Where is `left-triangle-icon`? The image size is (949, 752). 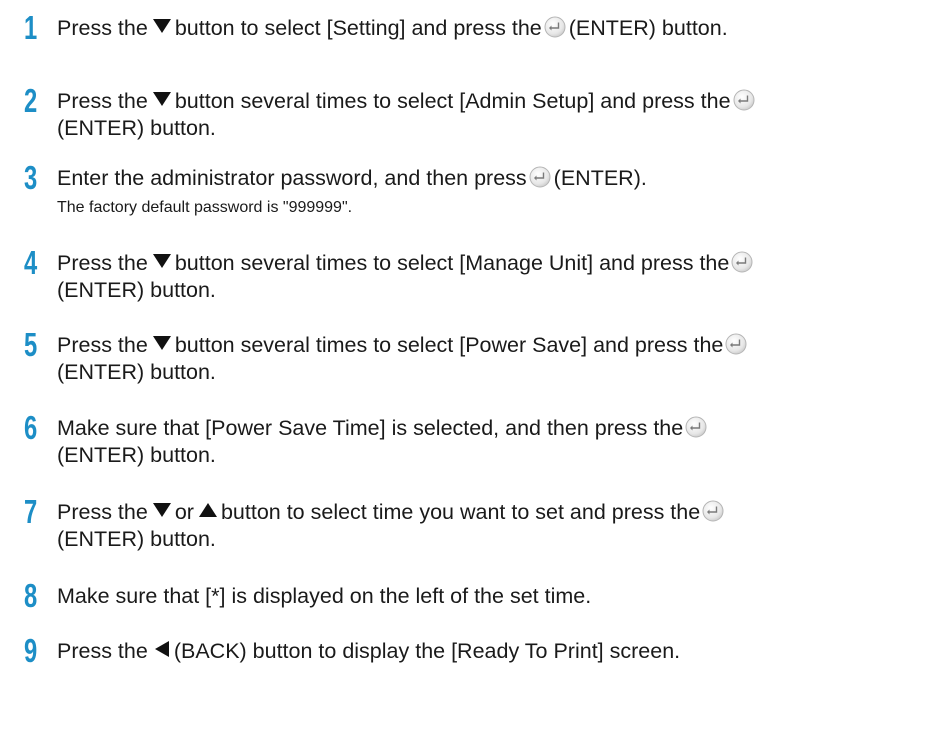 left-triangle-icon is located at coordinates (161, 649).